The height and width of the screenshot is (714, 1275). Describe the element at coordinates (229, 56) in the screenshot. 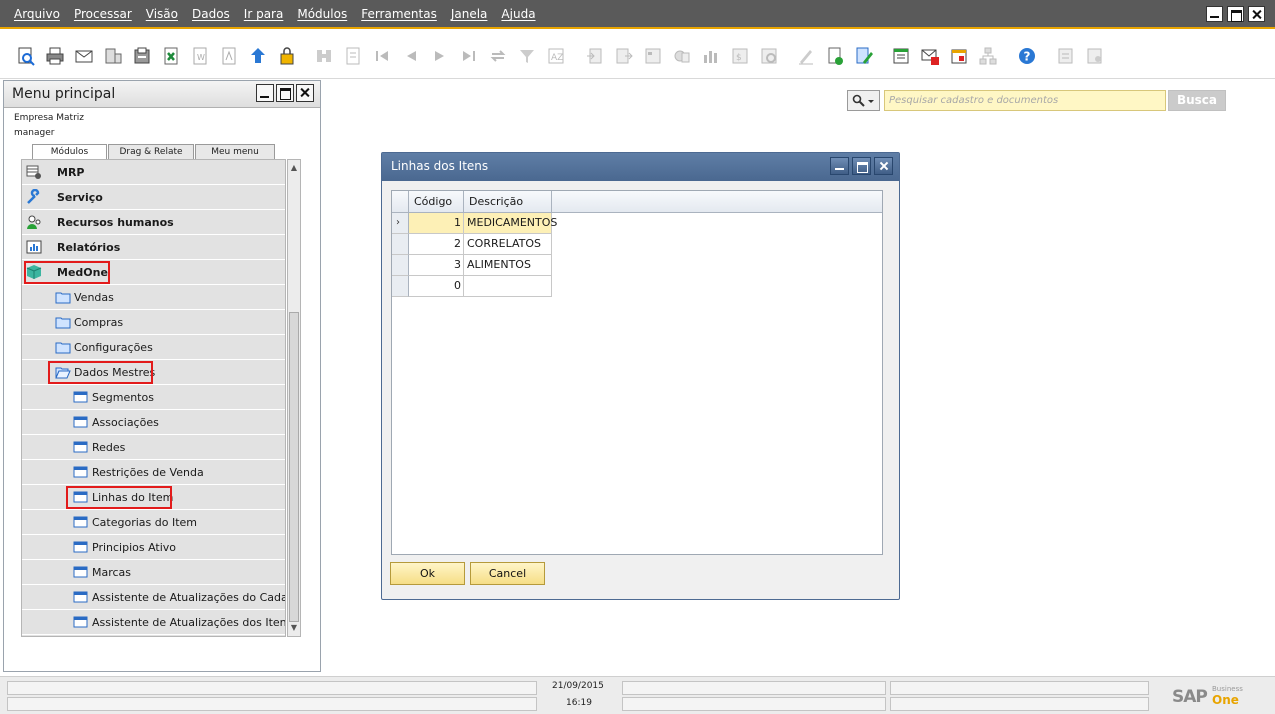

I see `pdf-export-icon` at that location.